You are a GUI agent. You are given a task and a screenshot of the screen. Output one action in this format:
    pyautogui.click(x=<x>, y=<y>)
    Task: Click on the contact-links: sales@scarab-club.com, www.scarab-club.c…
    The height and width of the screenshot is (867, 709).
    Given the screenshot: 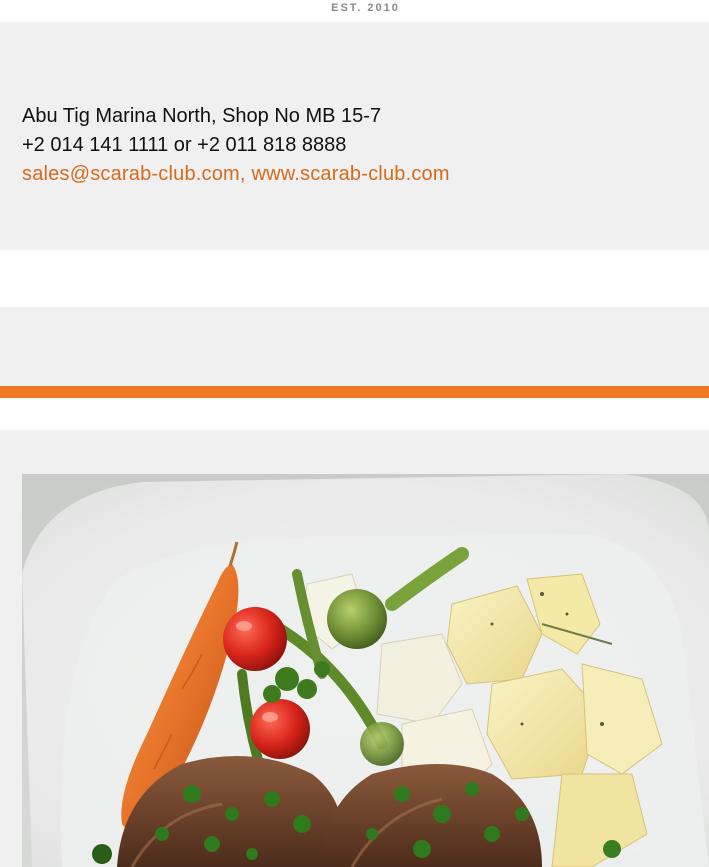 What is the action you would take?
    pyautogui.click(x=236, y=174)
    